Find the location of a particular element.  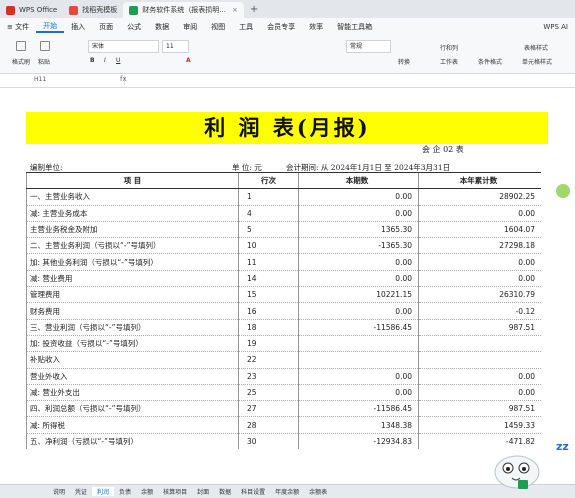

worksheet-button: 工作表 is located at coordinates (449, 61).